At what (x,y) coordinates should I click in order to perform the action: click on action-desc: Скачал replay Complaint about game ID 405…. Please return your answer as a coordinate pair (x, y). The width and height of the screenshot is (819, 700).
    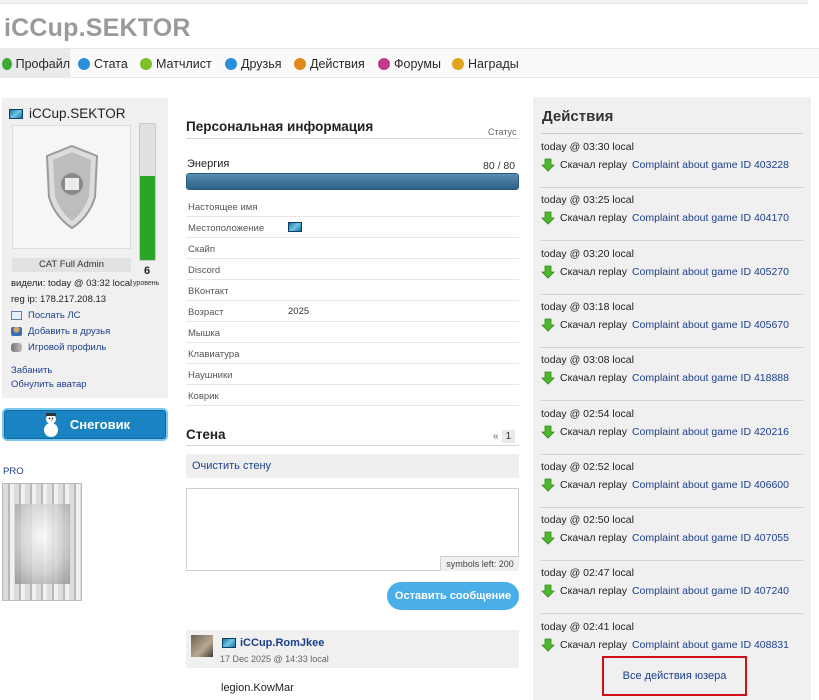
    Looking at the image, I should click on (665, 325).